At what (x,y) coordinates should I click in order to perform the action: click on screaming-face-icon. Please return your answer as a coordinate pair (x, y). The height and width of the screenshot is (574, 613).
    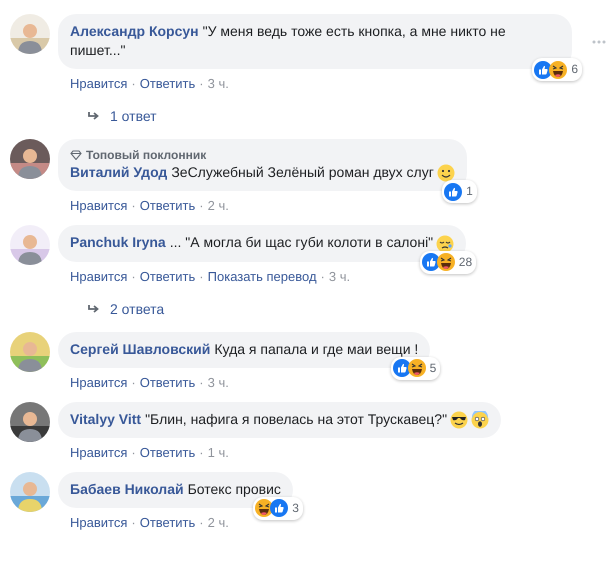
    Looking at the image, I should click on (480, 419).